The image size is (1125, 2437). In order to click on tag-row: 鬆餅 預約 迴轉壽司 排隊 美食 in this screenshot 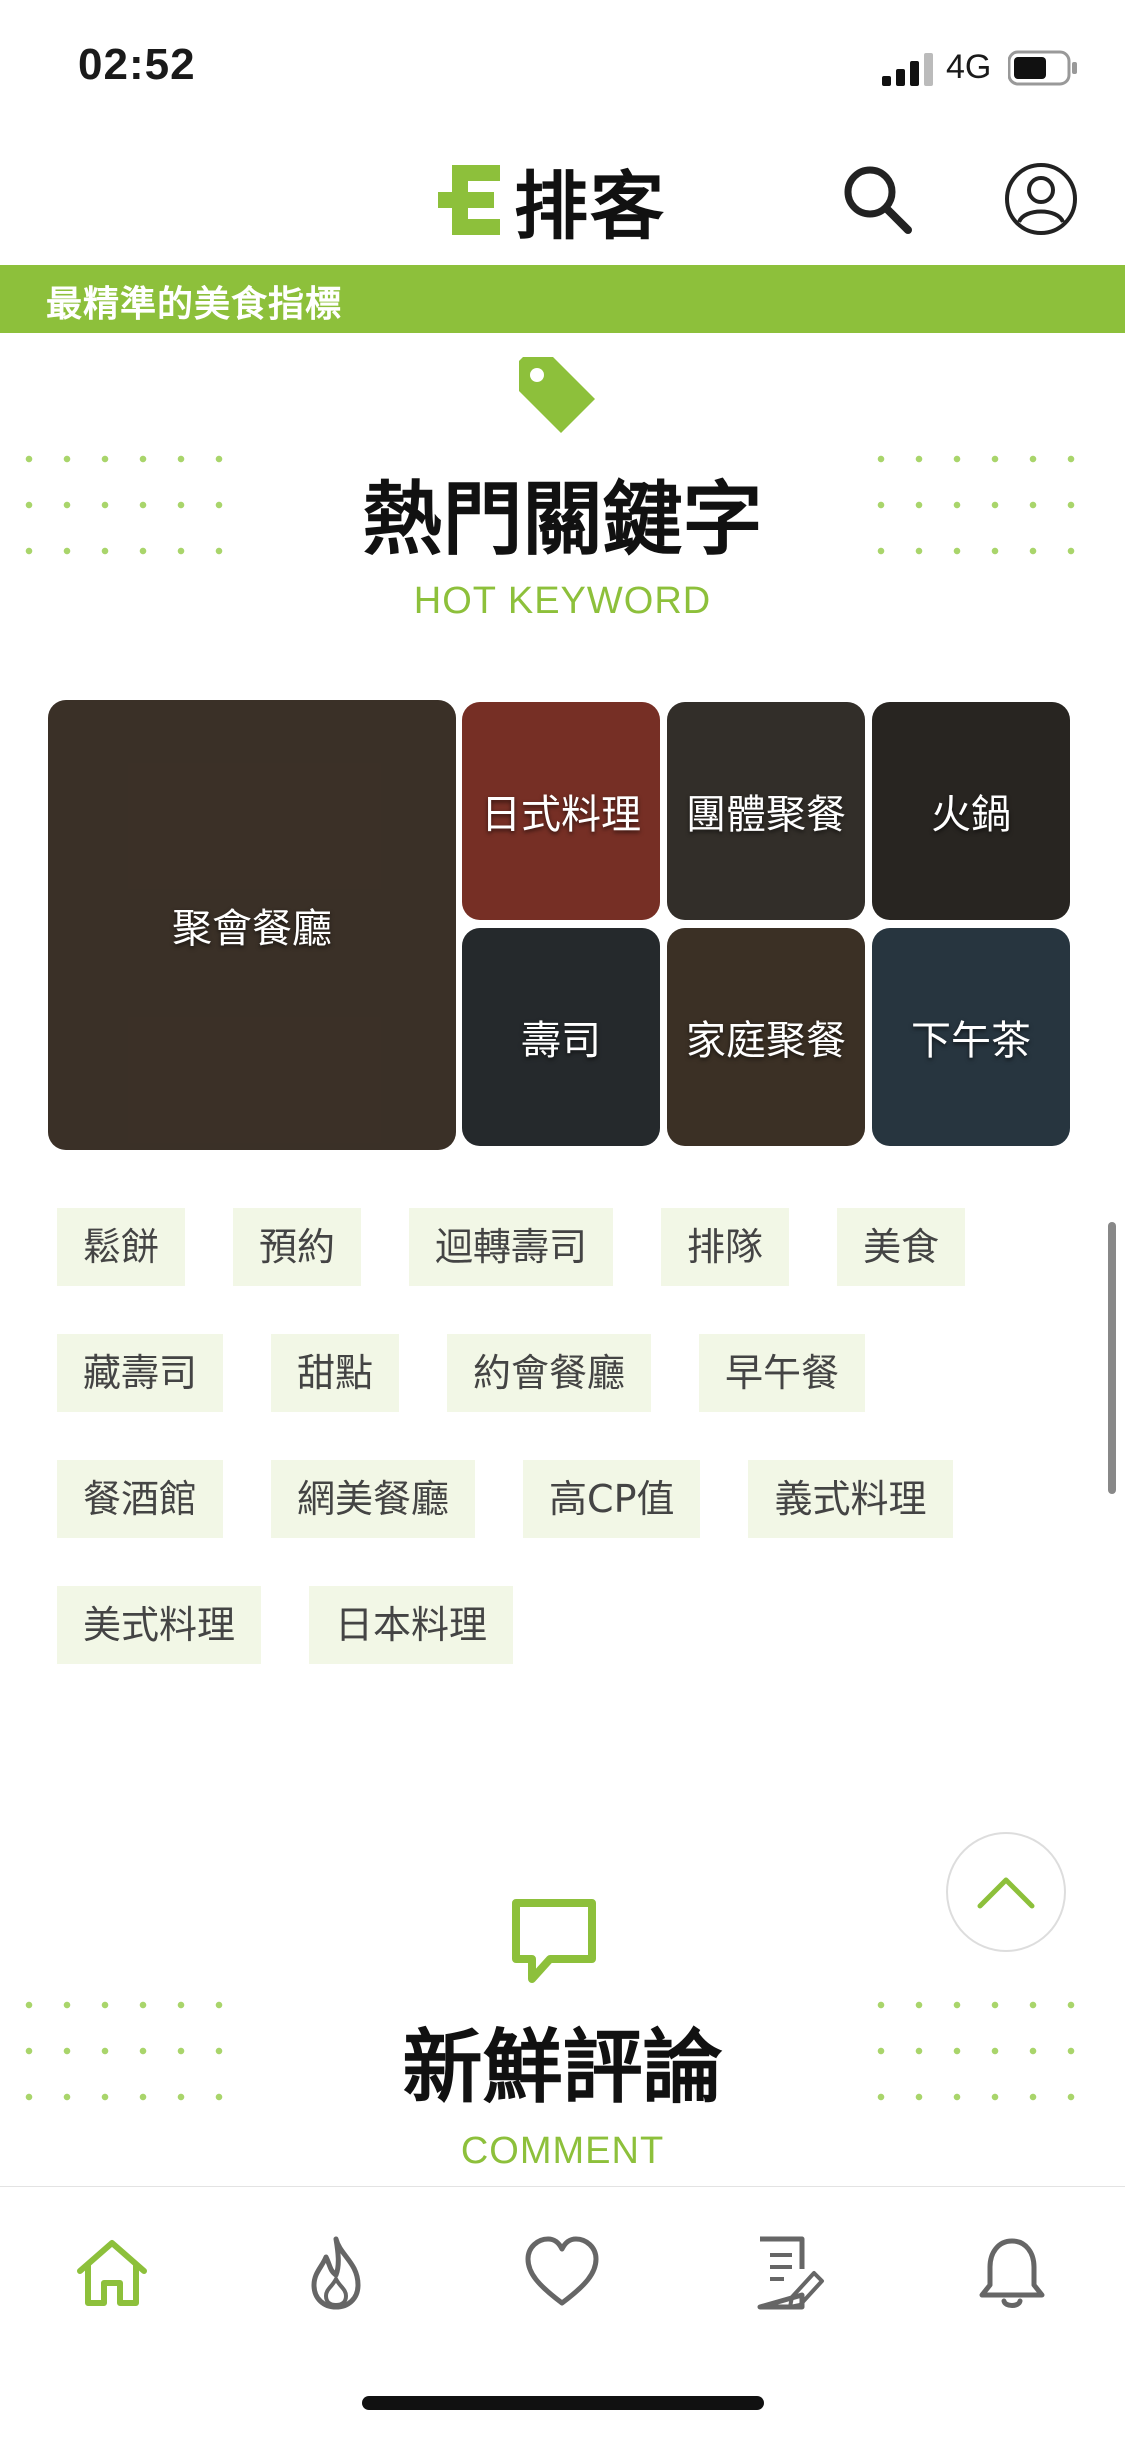, I will do `click(562, 1247)`.